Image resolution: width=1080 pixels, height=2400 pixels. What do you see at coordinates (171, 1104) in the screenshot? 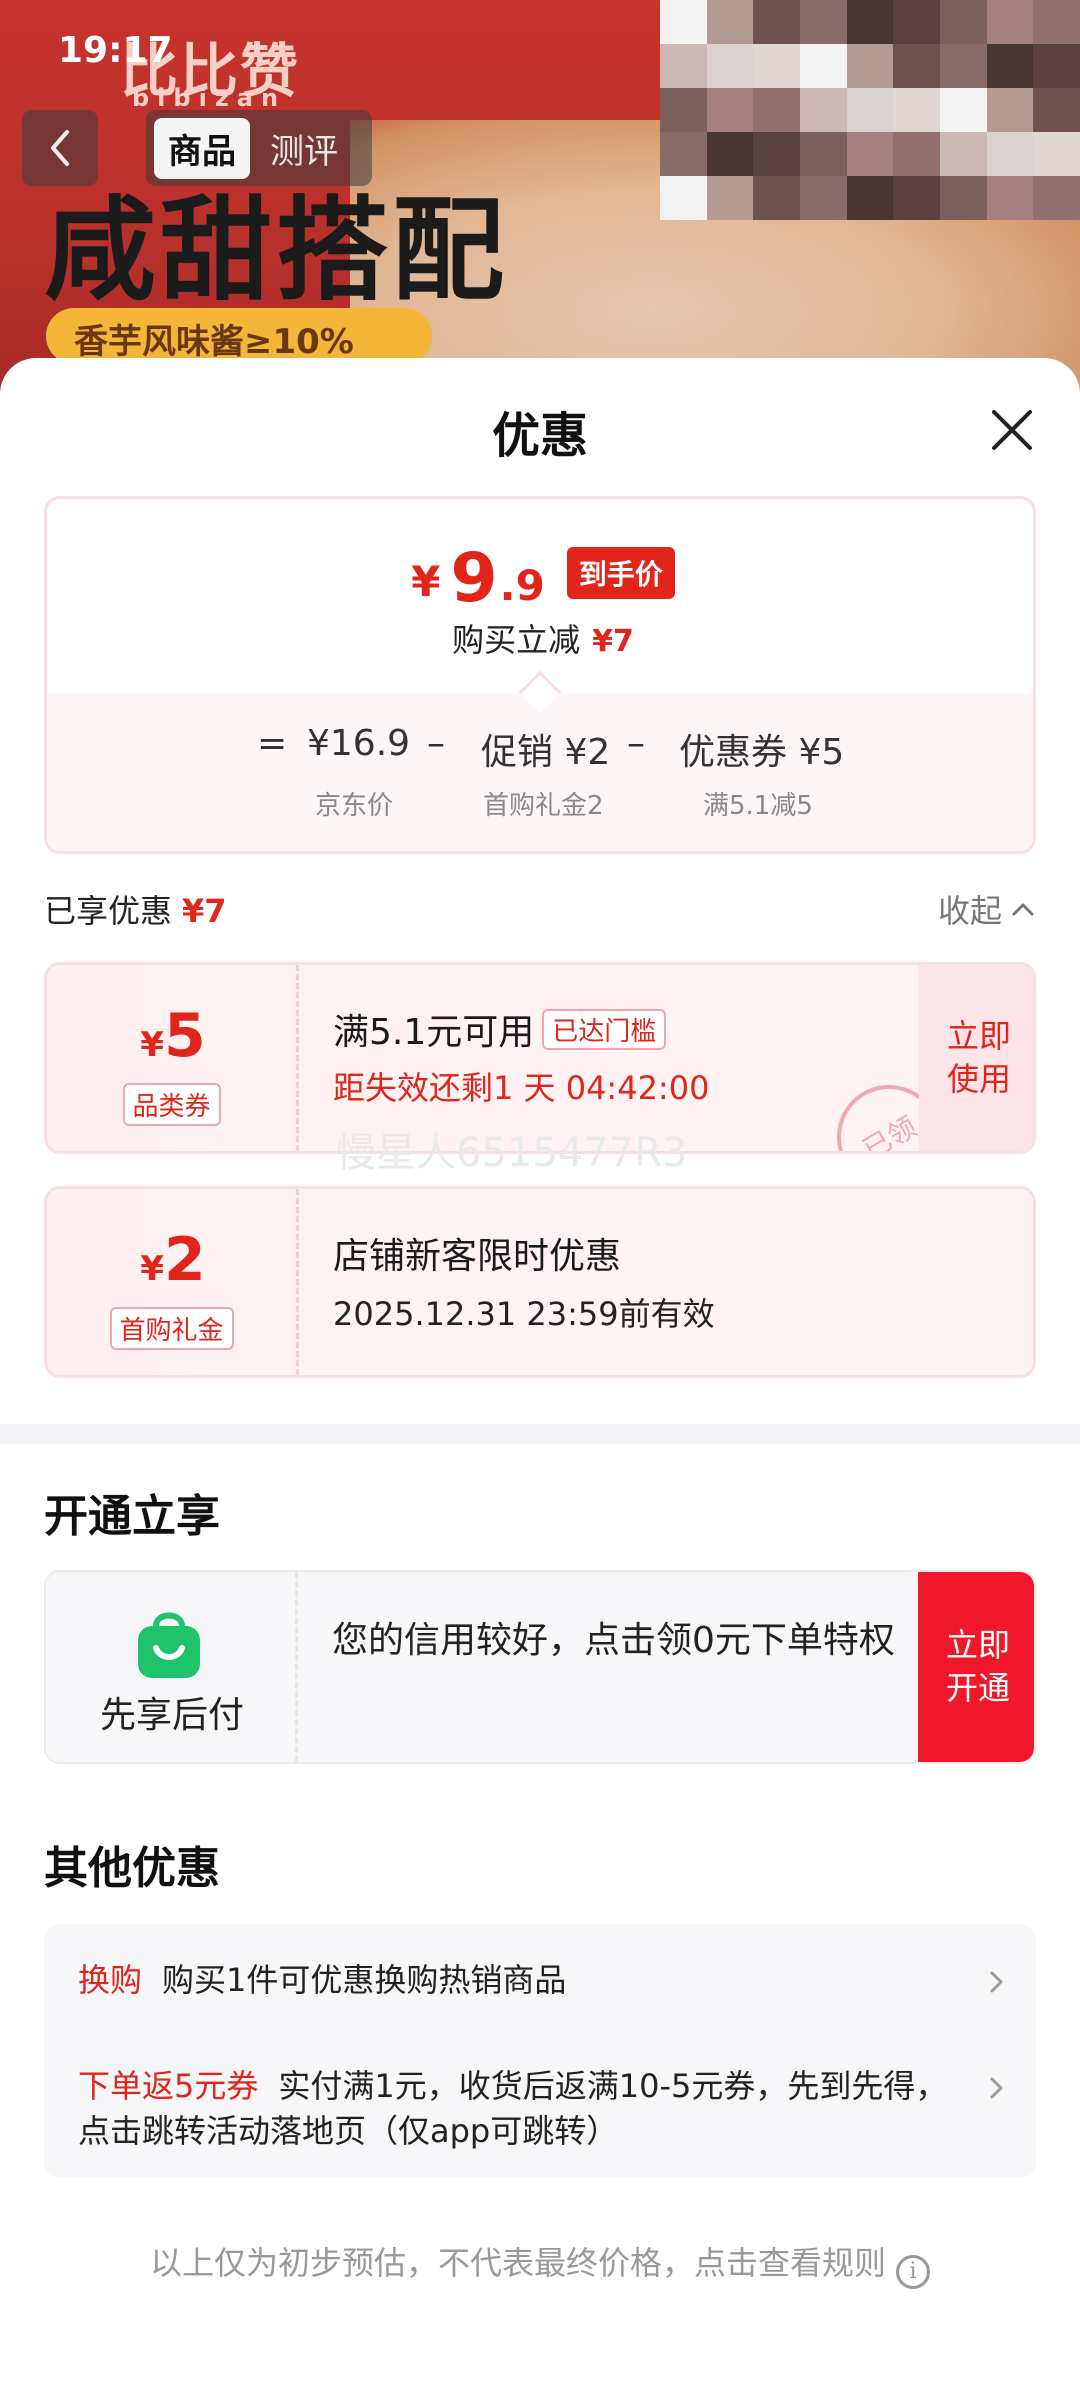
I see `coupon-type-badge: 品类券` at bounding box center [171, 1104].